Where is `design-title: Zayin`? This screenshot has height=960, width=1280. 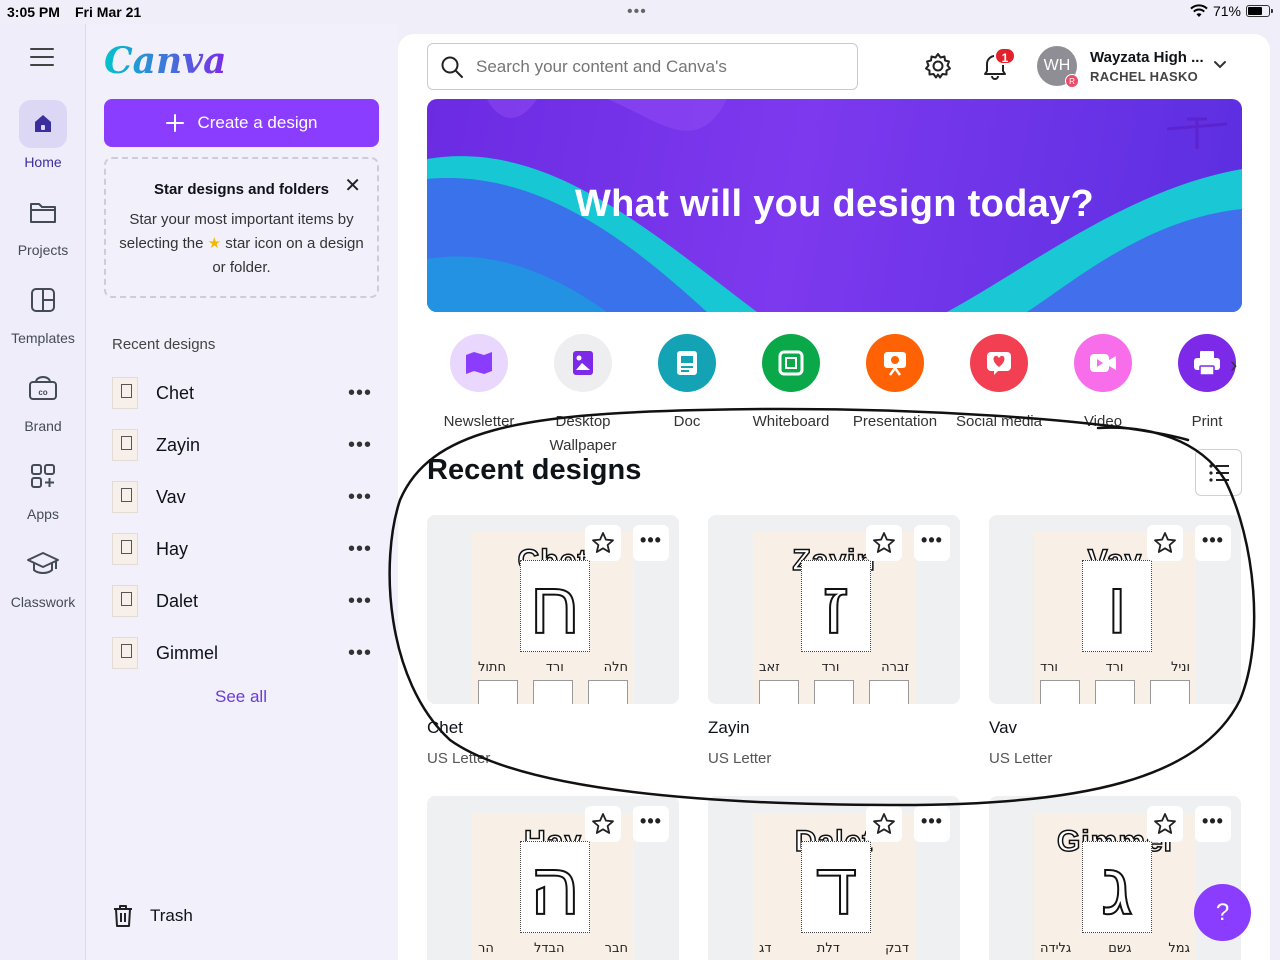 design-title: Zayin is located at coordinates (834, 728).